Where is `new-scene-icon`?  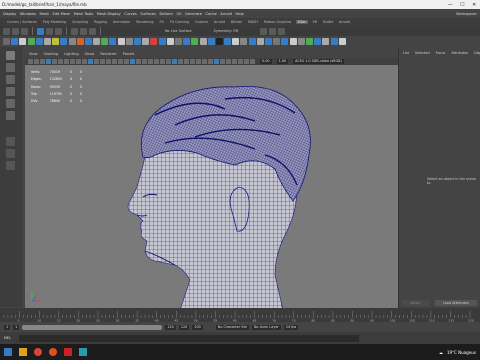 new-scene-icon is located at coordinates (6, 31).